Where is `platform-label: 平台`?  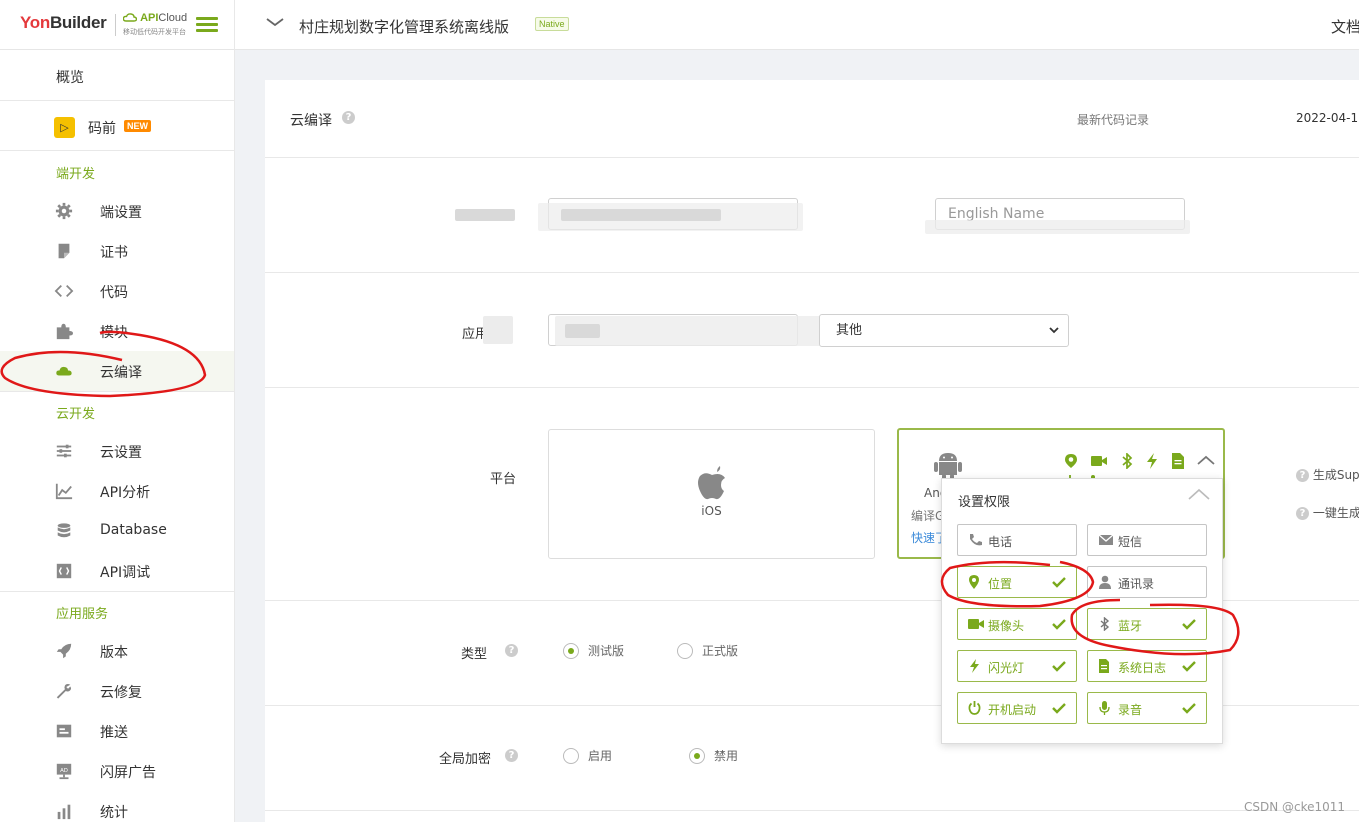
platform-label: 平台 is located at coordinates (503, 479).